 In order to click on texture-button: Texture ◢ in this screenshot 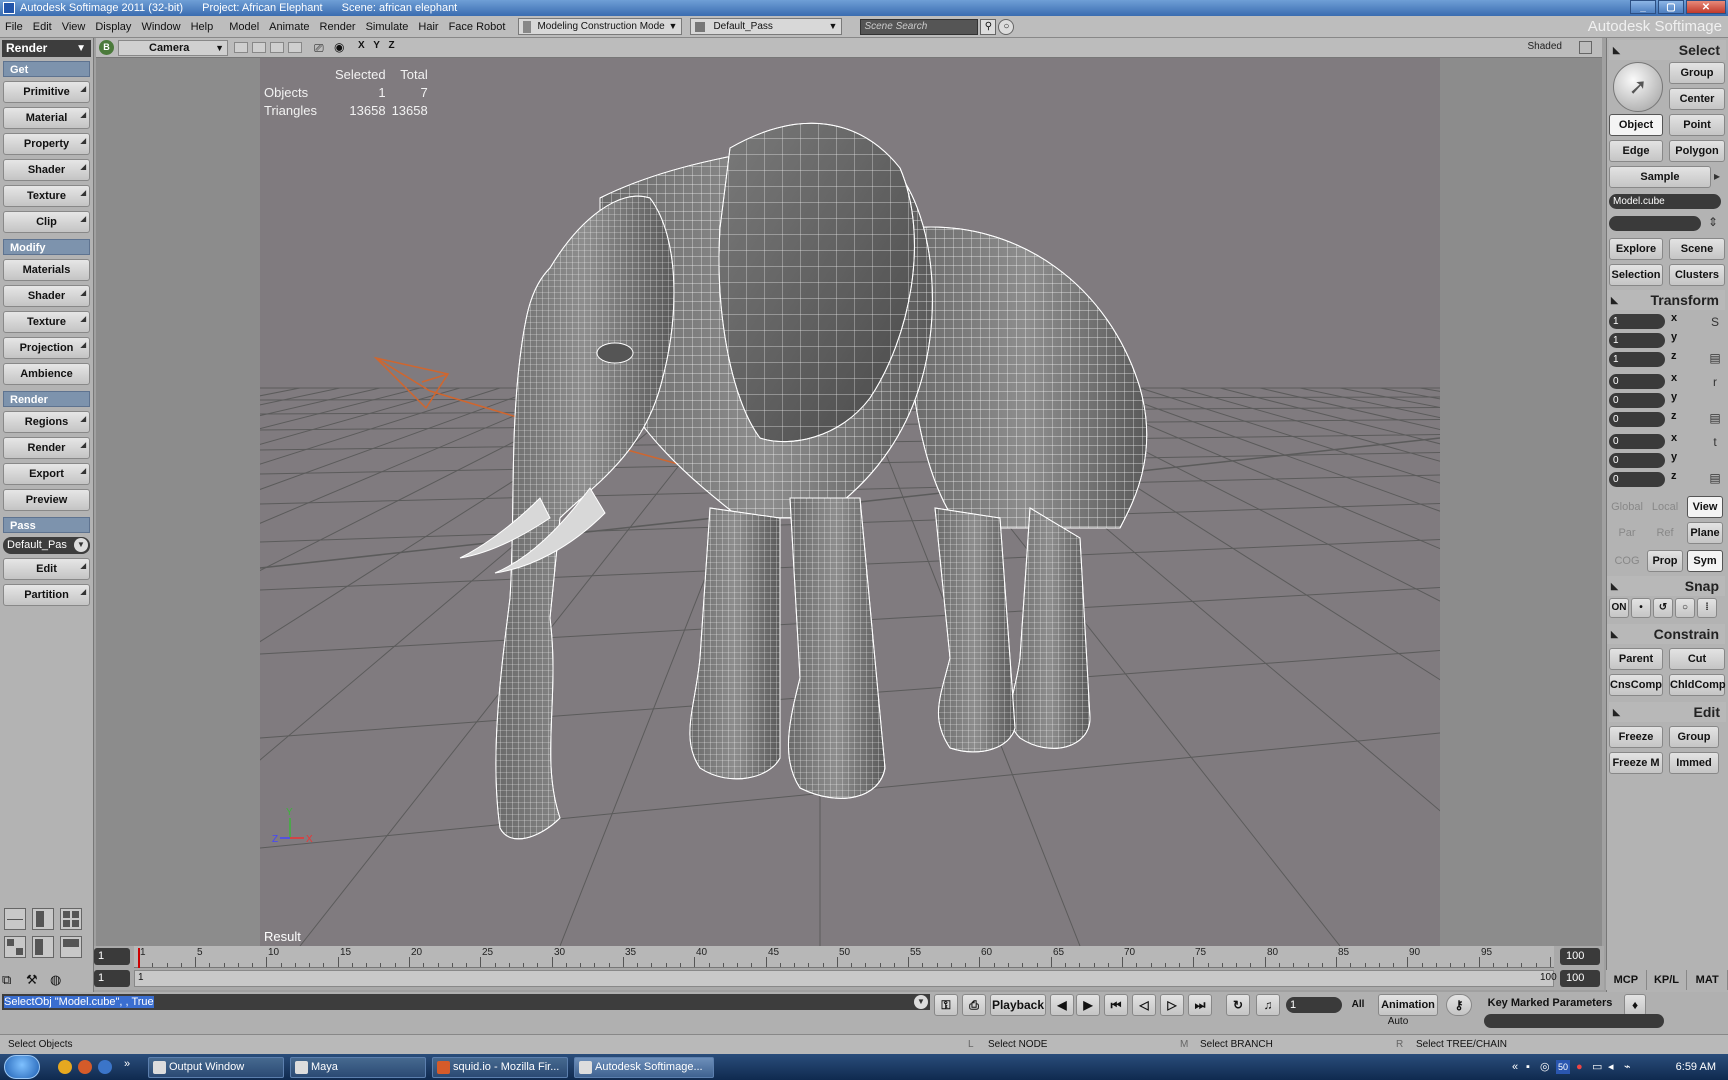, I will do `click(46, 196)`.